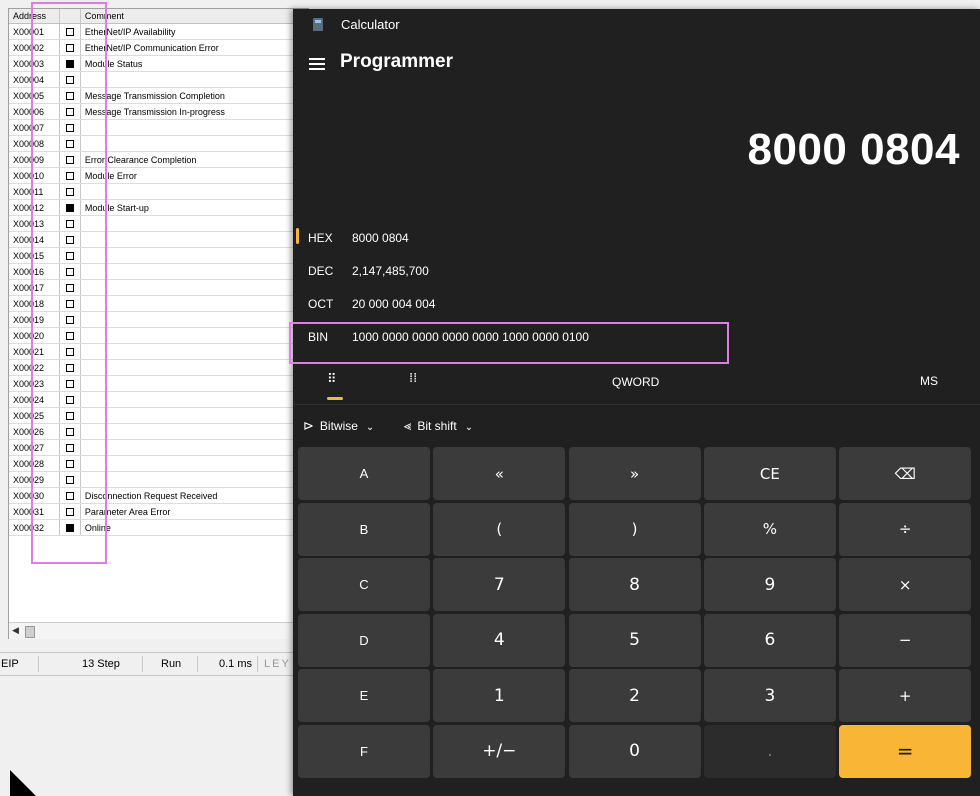  I want to click on open-paren-button: (, so click(499, 529).